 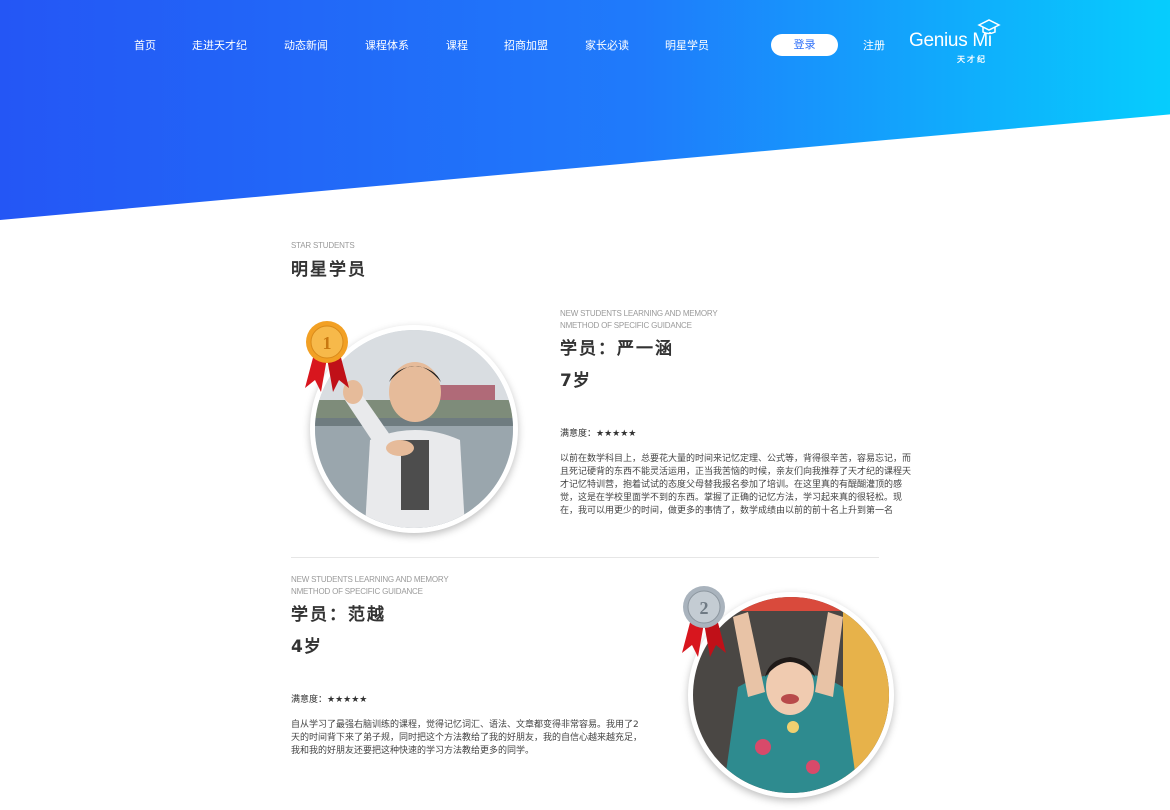 I want to click on divider, so click(x=585, y=557).